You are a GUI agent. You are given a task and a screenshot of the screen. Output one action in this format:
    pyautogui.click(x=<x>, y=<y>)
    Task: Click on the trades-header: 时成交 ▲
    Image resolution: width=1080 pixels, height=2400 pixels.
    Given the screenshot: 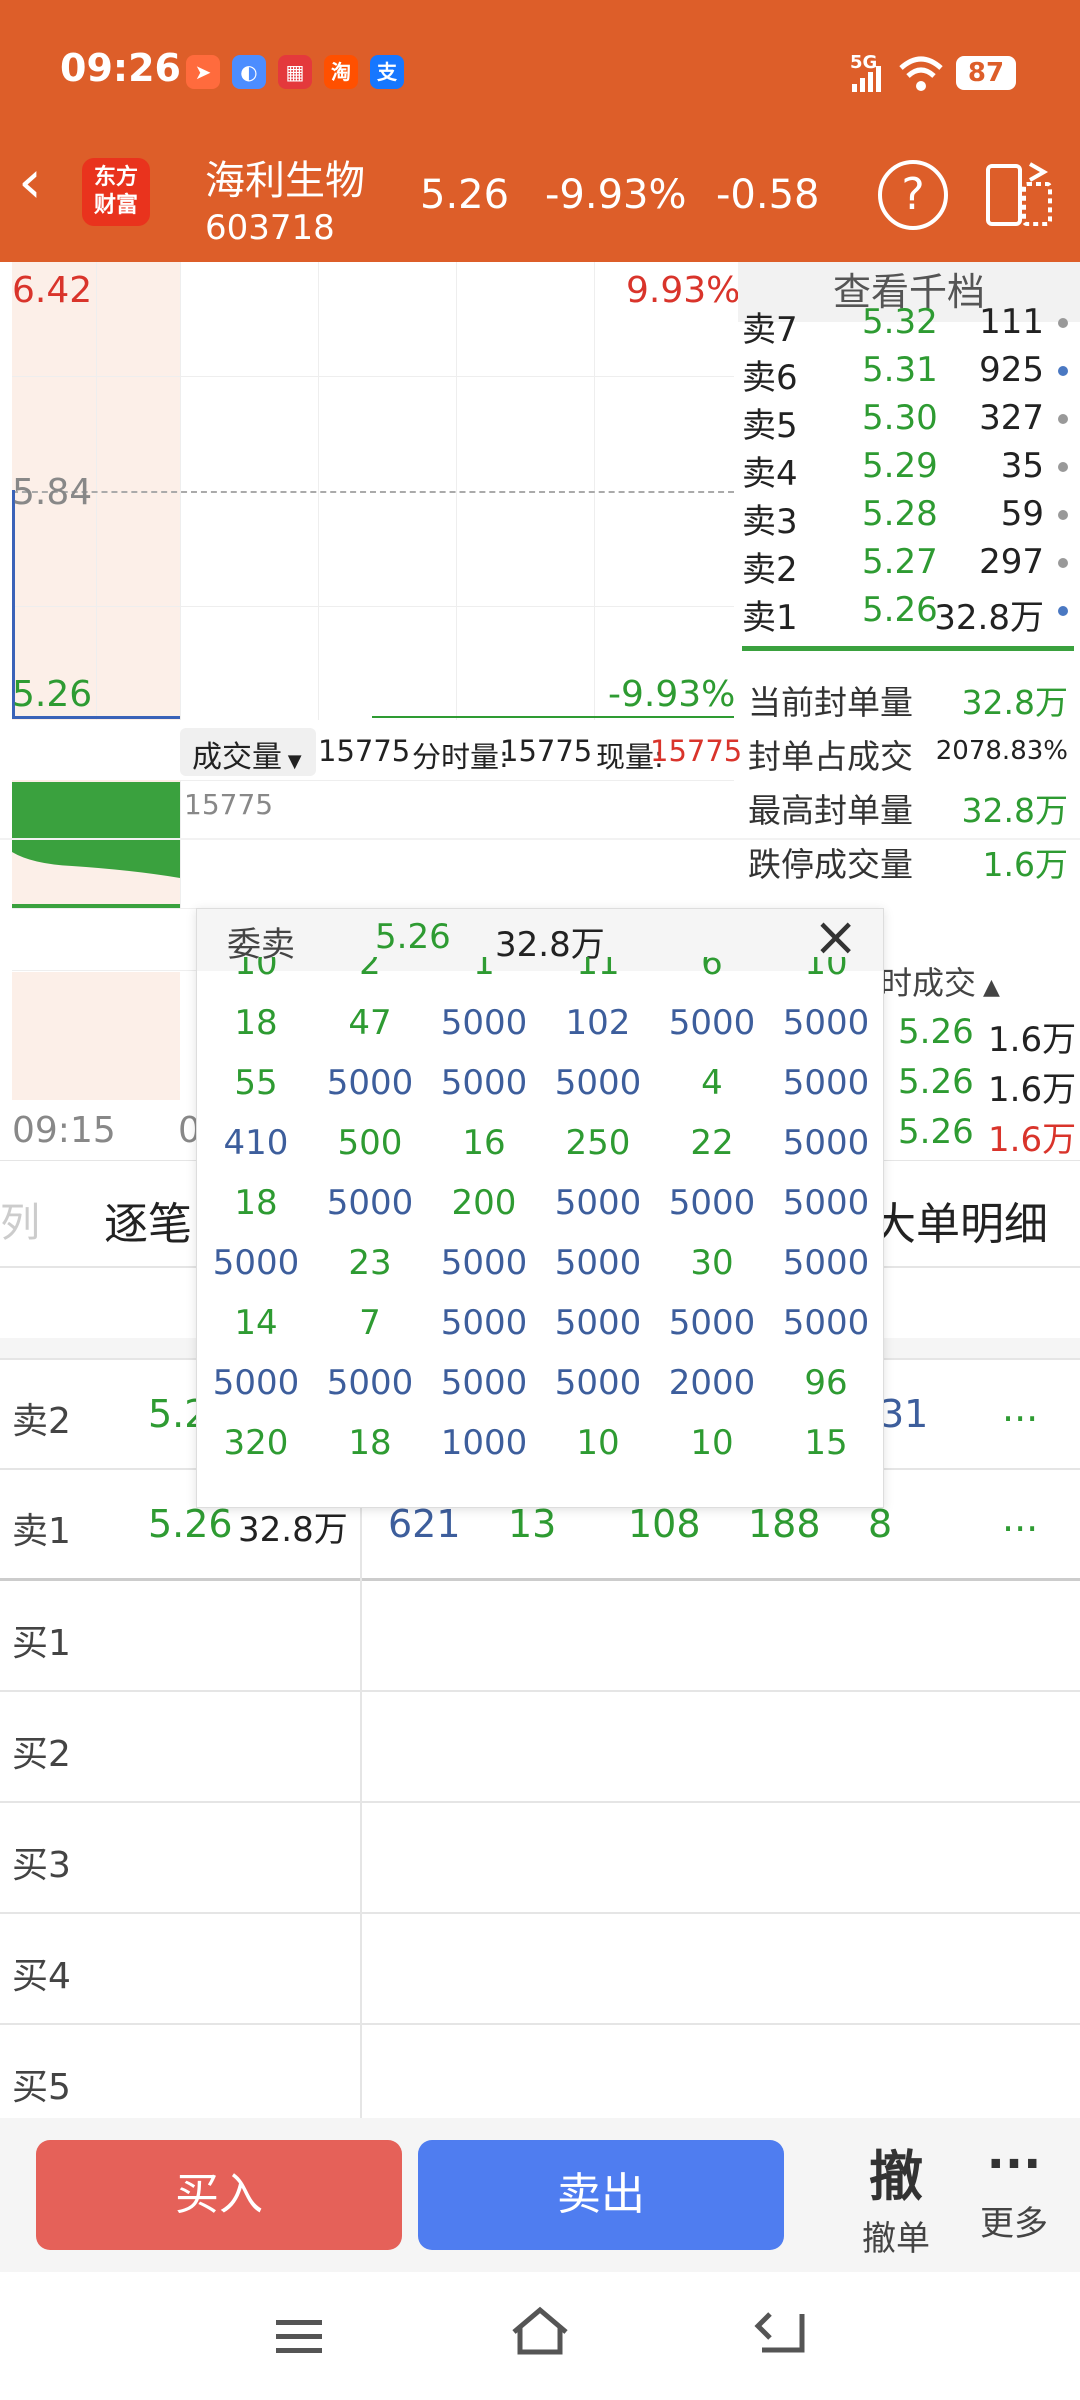 What is the action you would take?
    pyautogui.click(x=940, y=981)
    